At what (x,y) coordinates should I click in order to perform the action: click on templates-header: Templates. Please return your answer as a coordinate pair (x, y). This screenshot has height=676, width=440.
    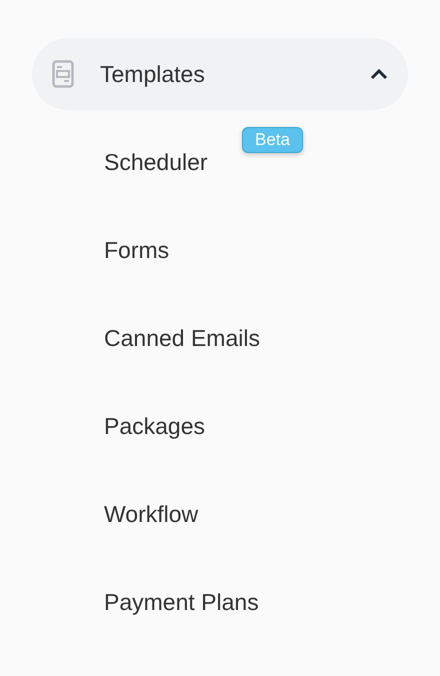
    Looking at the image, I should click on (220, 74).